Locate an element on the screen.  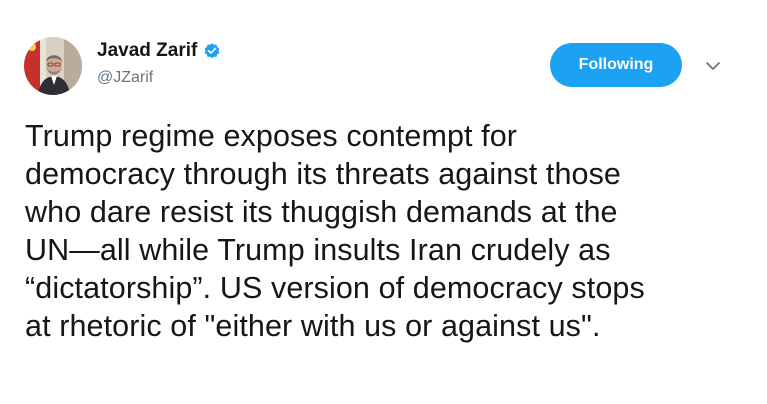
following-button: Following is located at coordinates (616, 65).